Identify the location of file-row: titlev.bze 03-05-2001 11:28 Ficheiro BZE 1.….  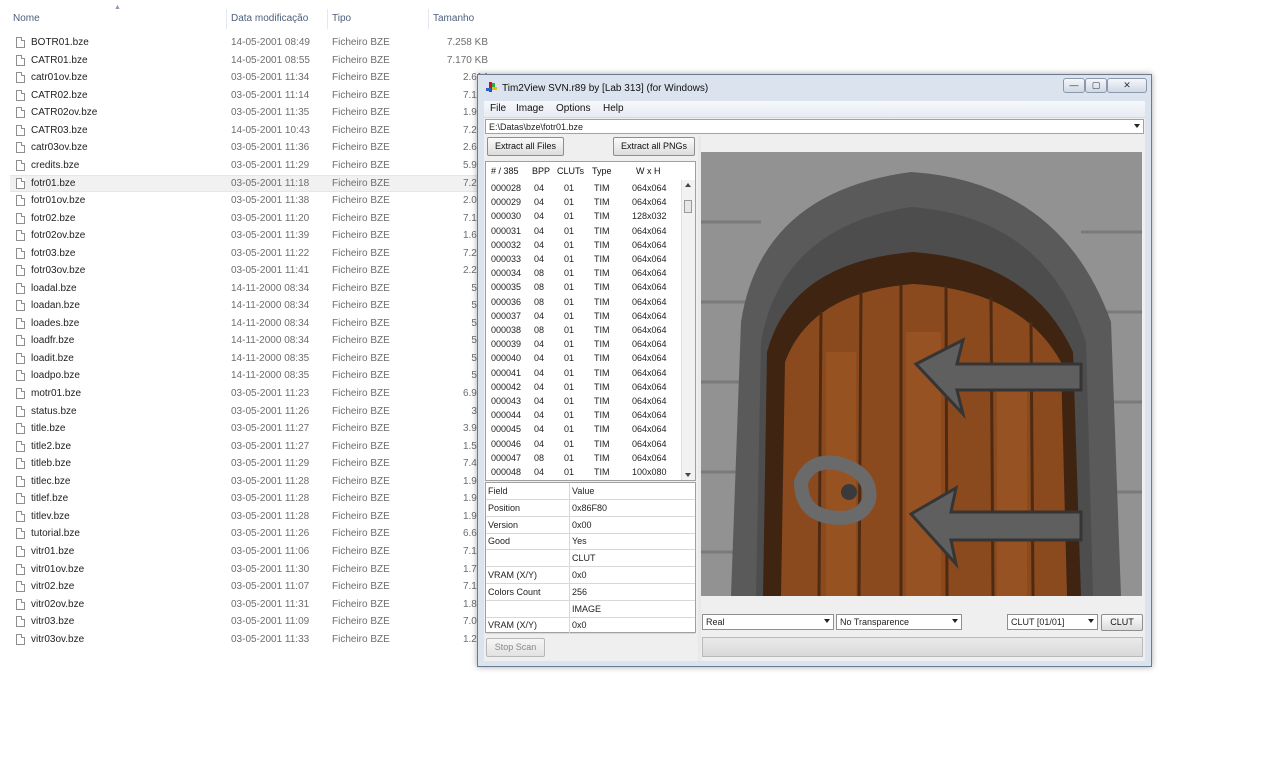
(250, 517).